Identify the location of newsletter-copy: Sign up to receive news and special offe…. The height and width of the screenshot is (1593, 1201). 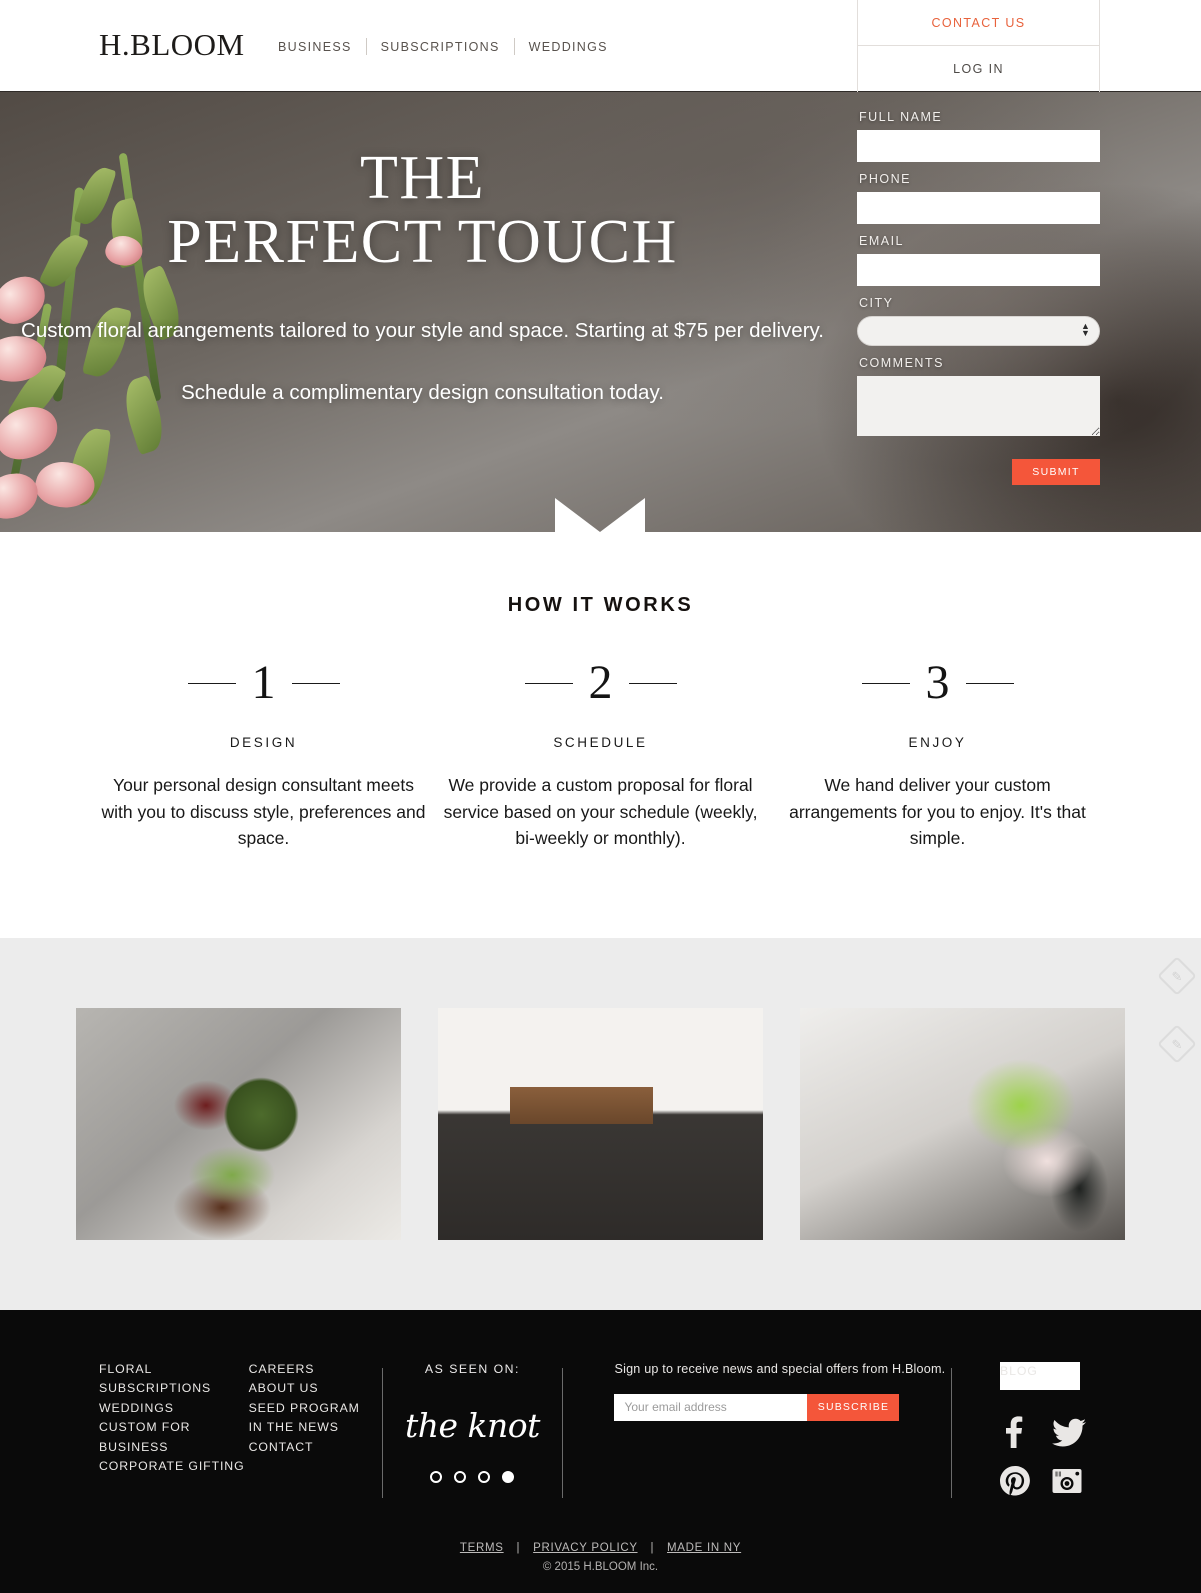
(780, 1368).